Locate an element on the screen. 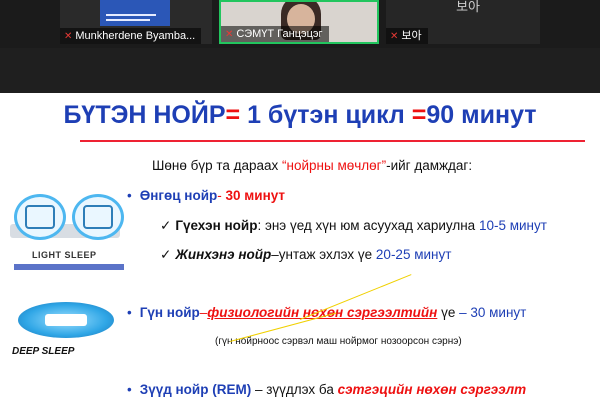  stage-light-true: ✓ Жинхэнэ нойр–унтаж эхлэх үе 20-25 минут is located at coordinates (306, 254).